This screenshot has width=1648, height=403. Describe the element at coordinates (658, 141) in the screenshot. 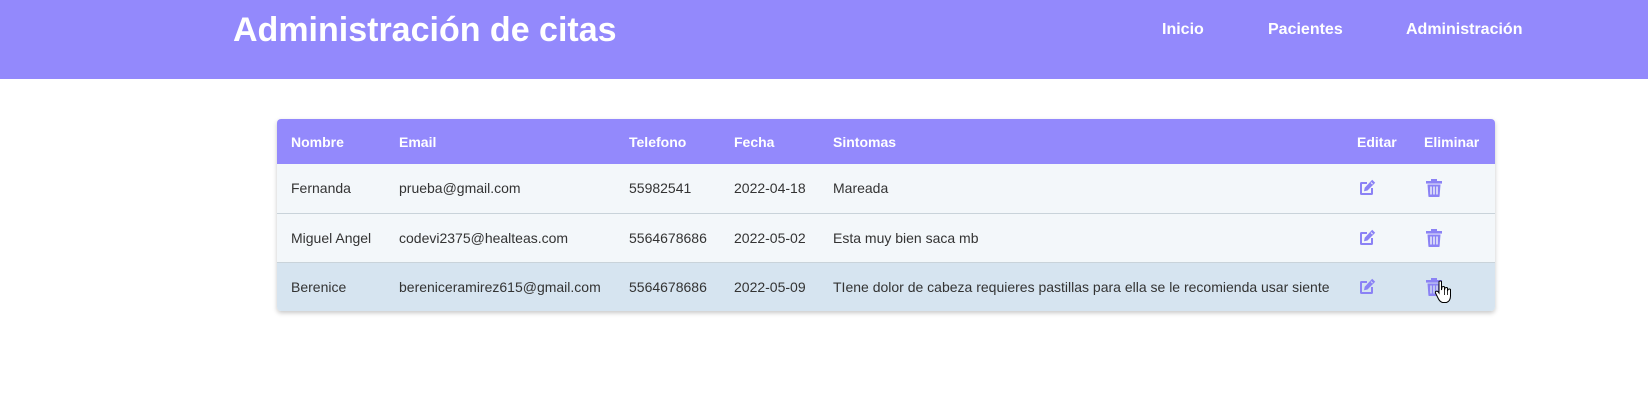

I see `column-header-telefono: Telefono` at that location.